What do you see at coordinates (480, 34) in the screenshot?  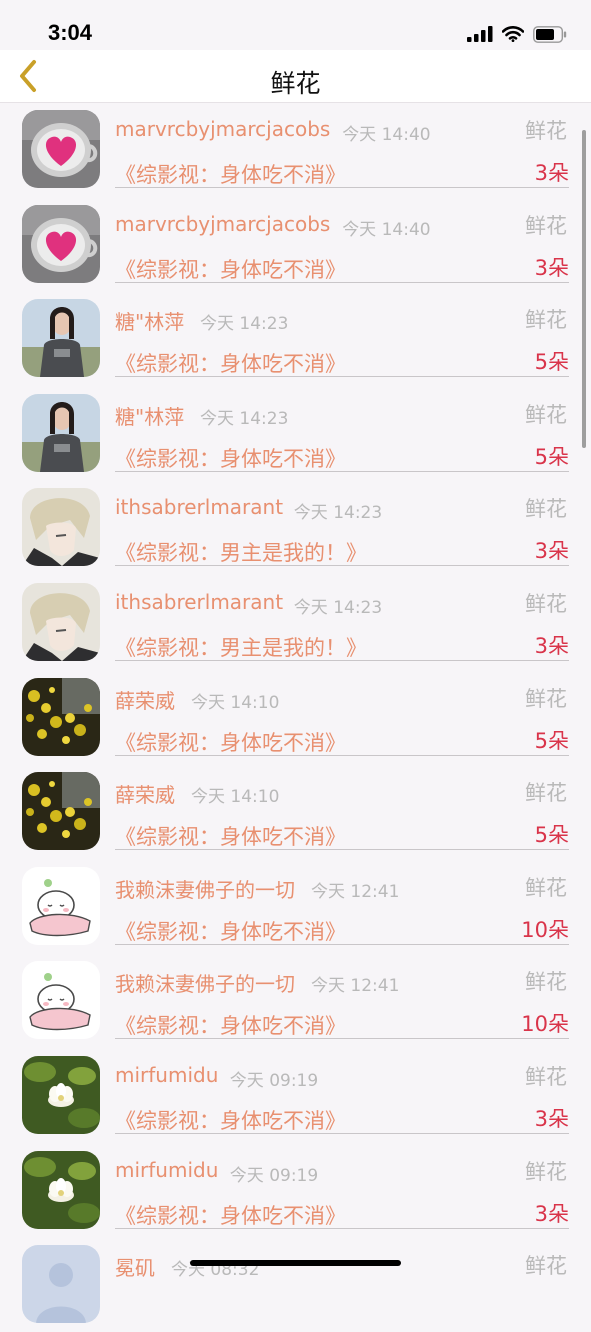 I see `signal-icon` at bounding box center [480, 34].